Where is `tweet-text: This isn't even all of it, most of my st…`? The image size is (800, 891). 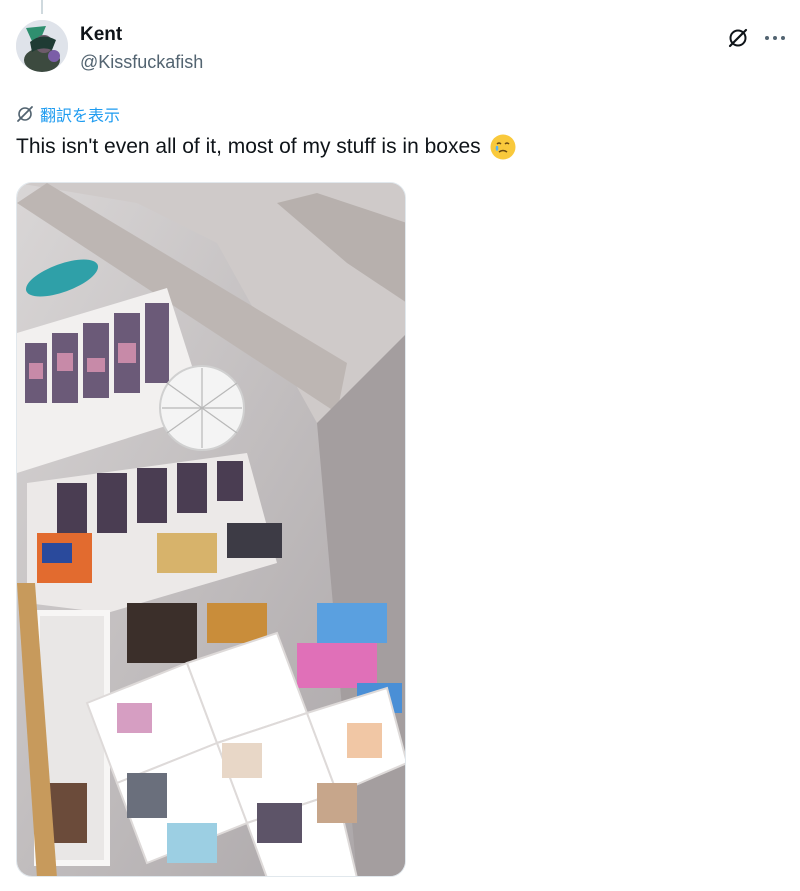 tweet-text: This isn't even all of it, most of my st… is located at coordinates (266, 147).